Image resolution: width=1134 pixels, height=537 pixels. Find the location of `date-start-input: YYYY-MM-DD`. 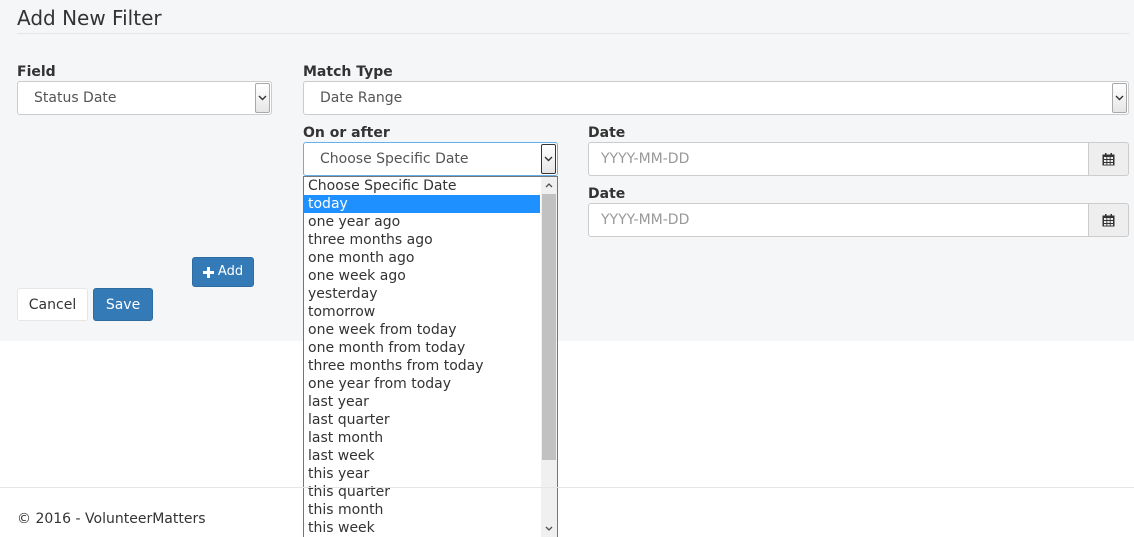

date-start-input: YYYY-MM-DD is located at coordinates (838, 159).